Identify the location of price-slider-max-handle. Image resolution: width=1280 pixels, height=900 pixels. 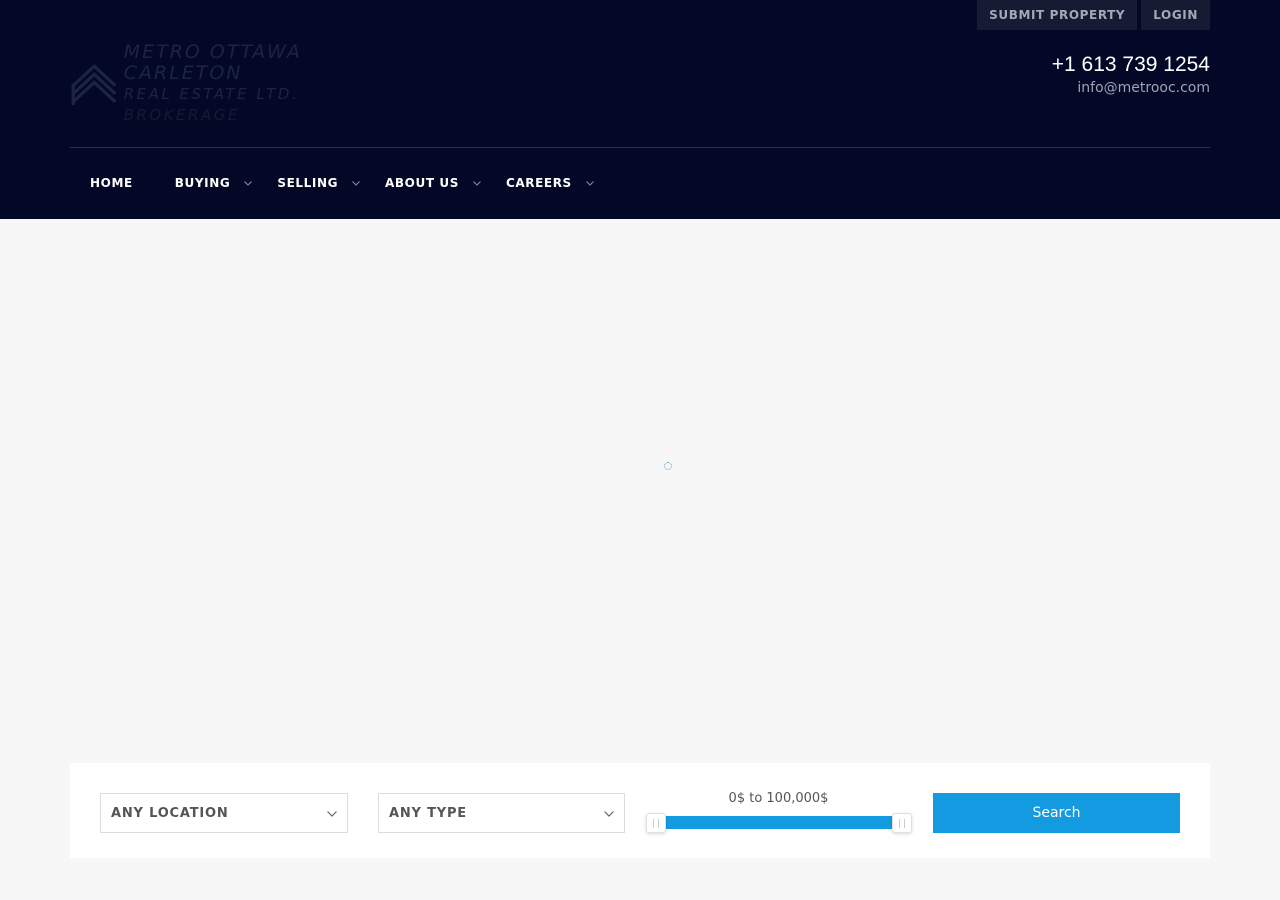
(902, 823).